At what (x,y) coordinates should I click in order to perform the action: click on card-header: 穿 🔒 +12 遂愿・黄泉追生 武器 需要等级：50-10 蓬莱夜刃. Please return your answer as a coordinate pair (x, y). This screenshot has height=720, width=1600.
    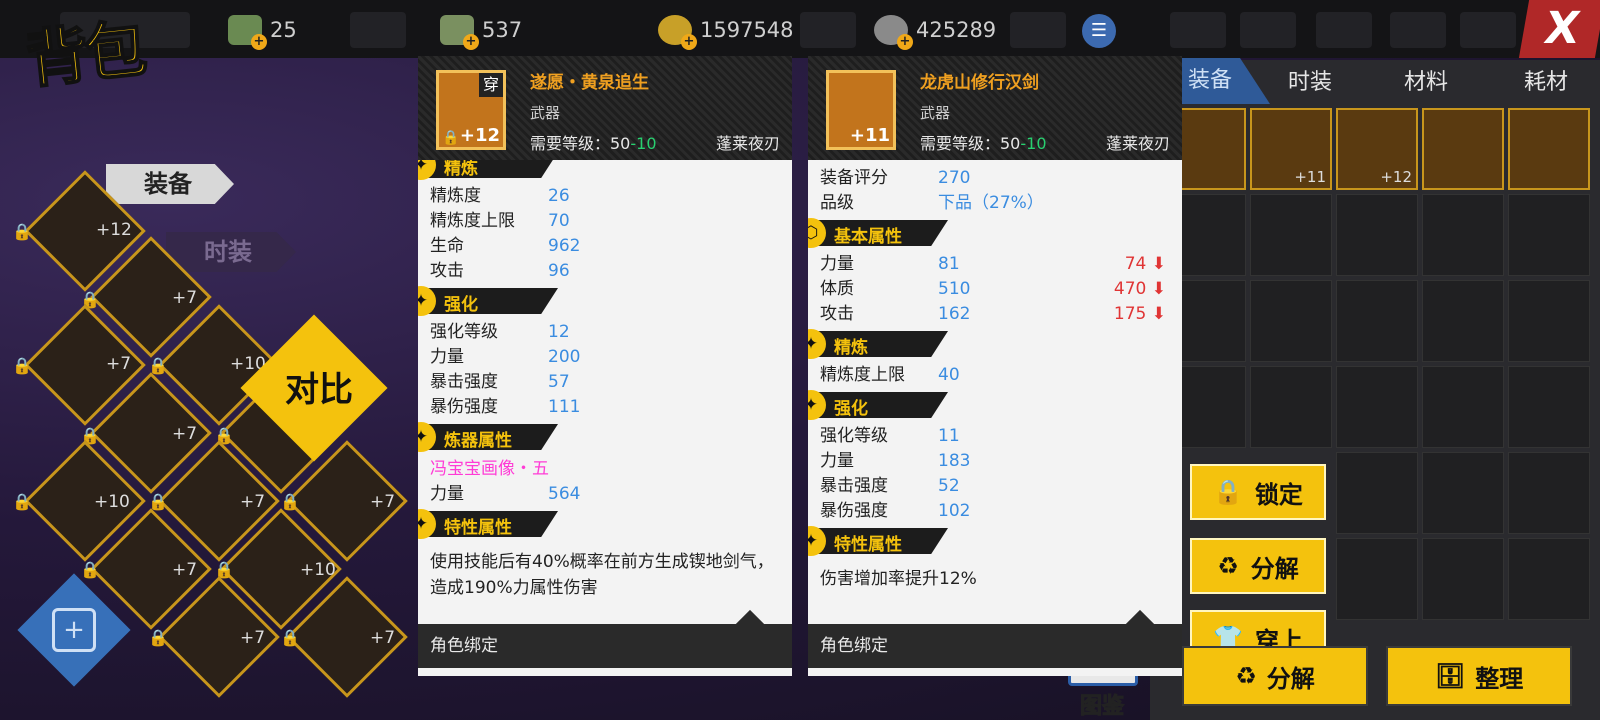
    Looking at the image, I should click on (605, 108).